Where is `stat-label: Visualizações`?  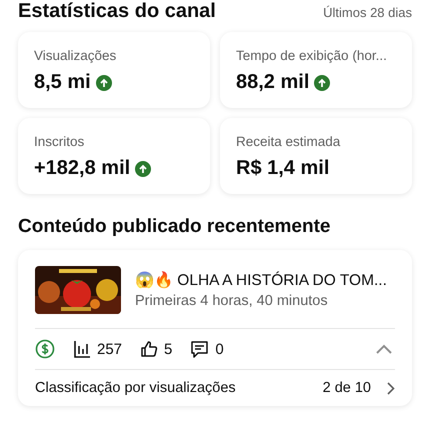
stat-label: Visualizações is located at coordinates (76, 55).